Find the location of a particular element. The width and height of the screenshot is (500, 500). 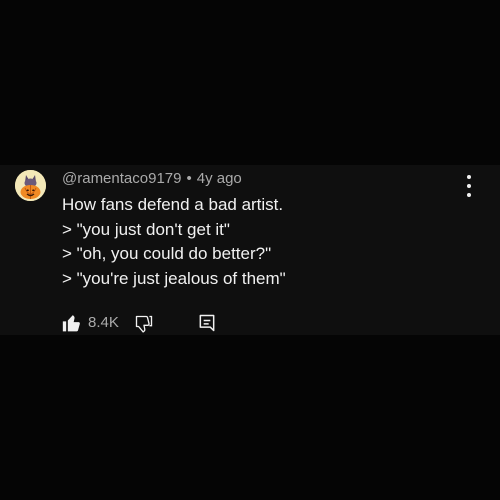

more-options-button is located at coordinates (469, 186).